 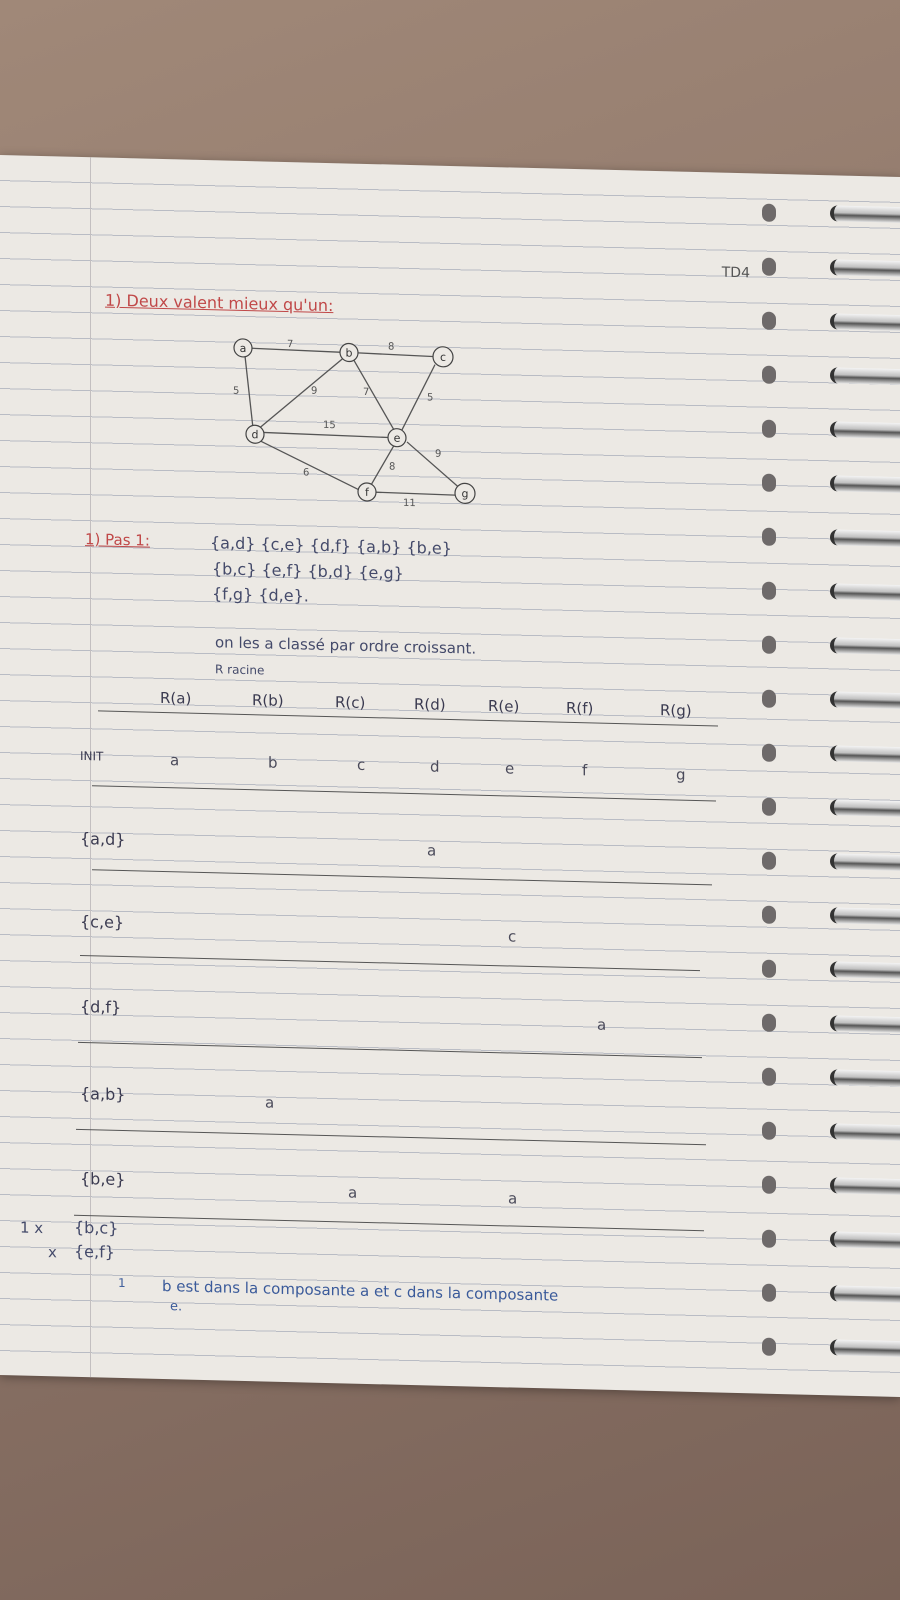 What do you see at coordinates (391, 346) in the screenshot?
I see `weight-b-c: 8` at bounding box center [391, 346].